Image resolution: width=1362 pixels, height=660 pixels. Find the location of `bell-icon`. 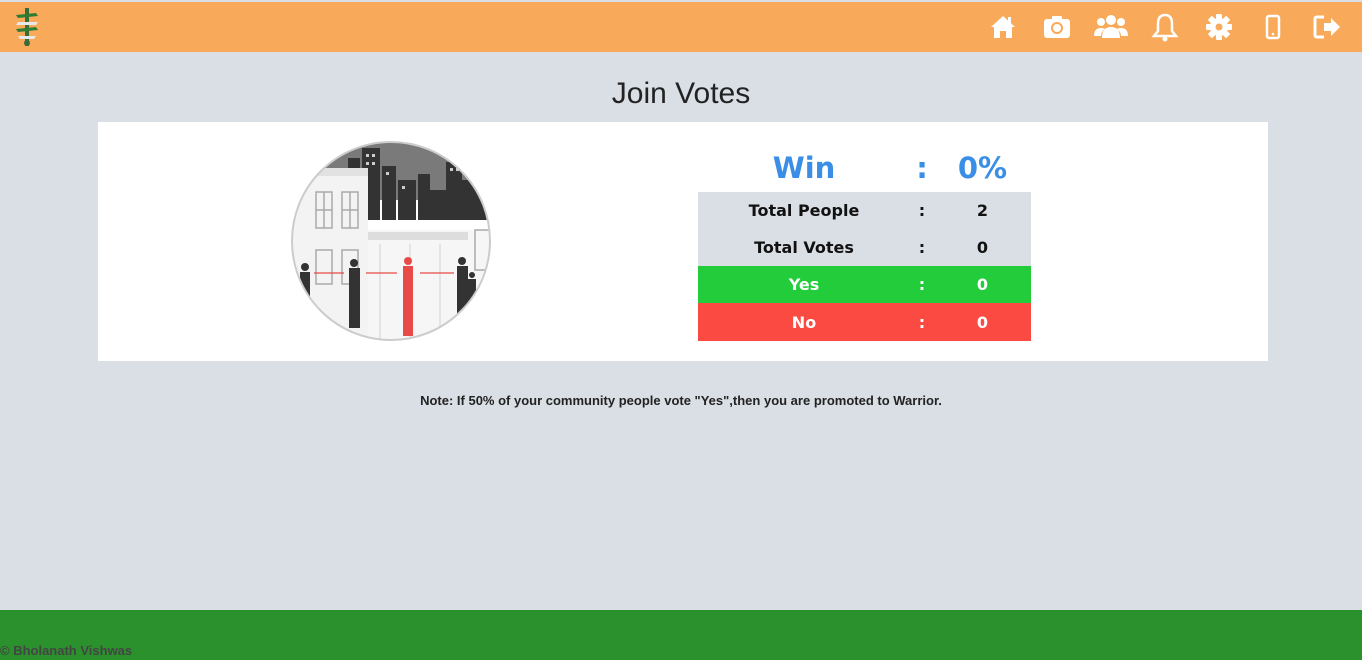

bell-icon is located at coordinates (1165, 27).